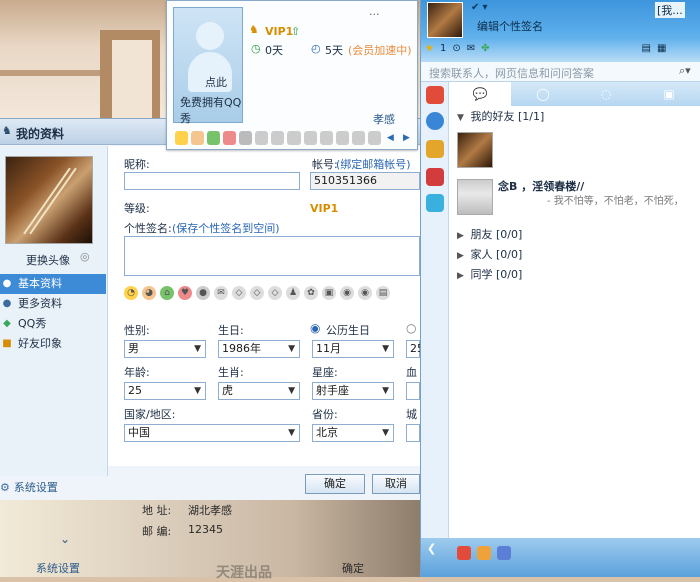 The height and width of the screenshot is (582, 700). Describe the element at coordinates (259, 349) in the screenshot. I see `birthday-year-select: 1986年 ▼` at that location.